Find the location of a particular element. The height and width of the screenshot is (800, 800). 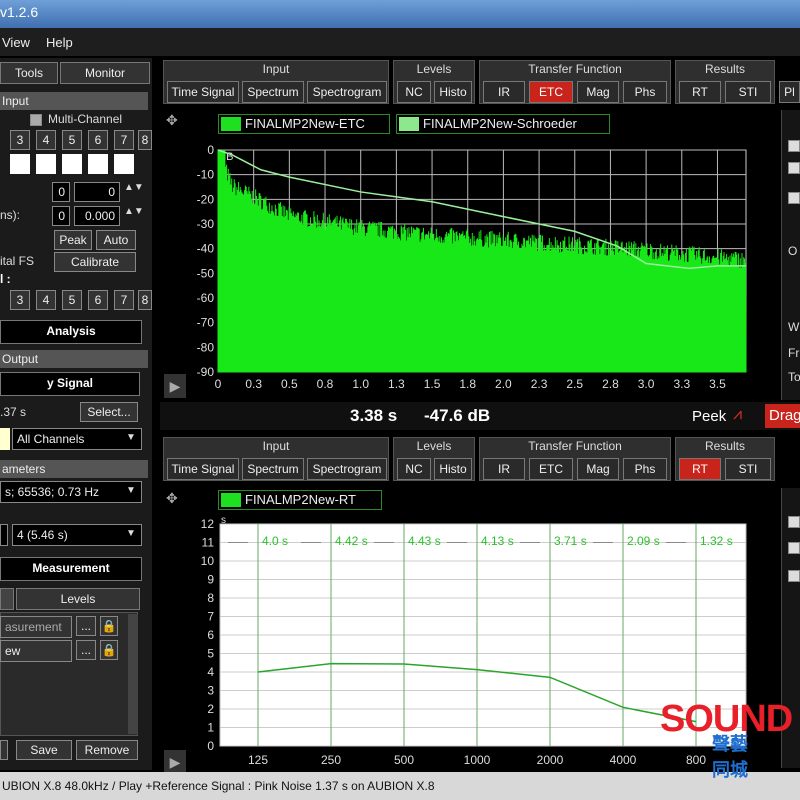

etc-button: ETC is located at coordinates (551, 92).